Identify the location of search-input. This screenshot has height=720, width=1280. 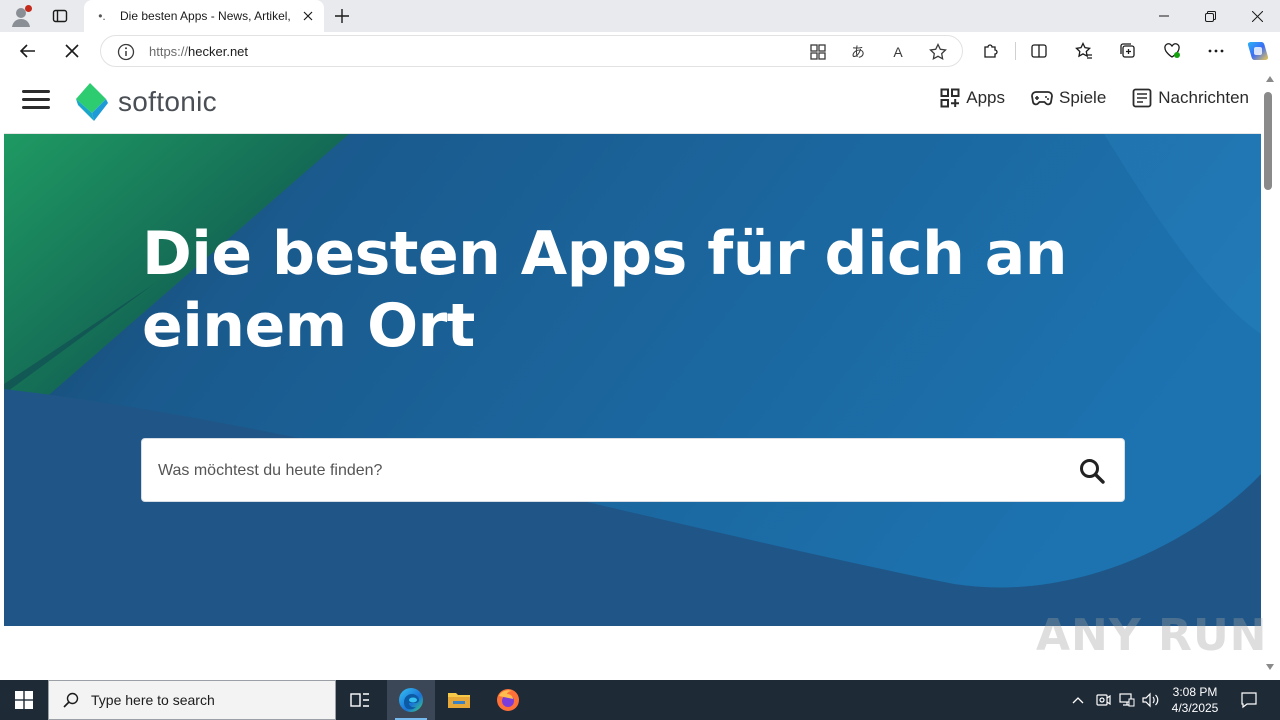
(598, 471).